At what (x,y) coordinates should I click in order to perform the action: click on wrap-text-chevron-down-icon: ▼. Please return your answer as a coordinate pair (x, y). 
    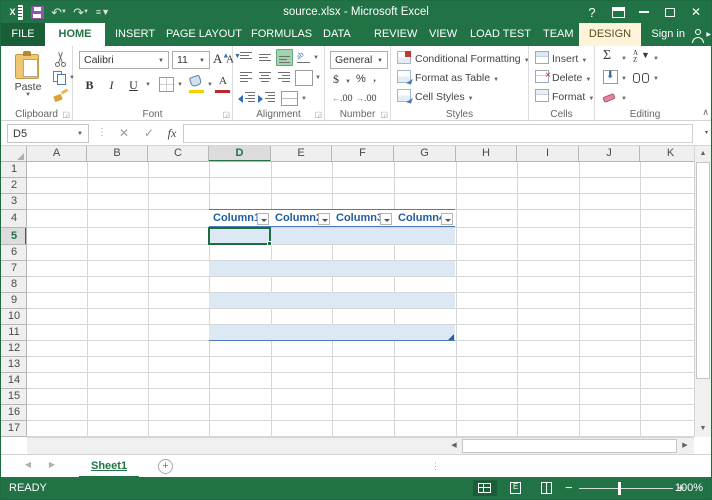
    Looking at the image, I should click on (318, 78).